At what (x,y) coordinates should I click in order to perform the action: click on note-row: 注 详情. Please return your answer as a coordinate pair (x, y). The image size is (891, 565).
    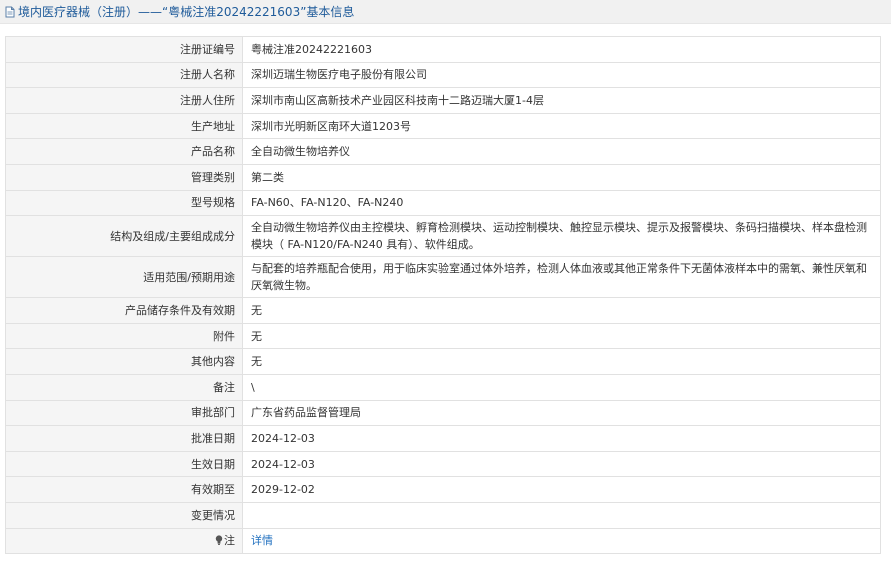
    Looking at the image, I should click on (443, 541).